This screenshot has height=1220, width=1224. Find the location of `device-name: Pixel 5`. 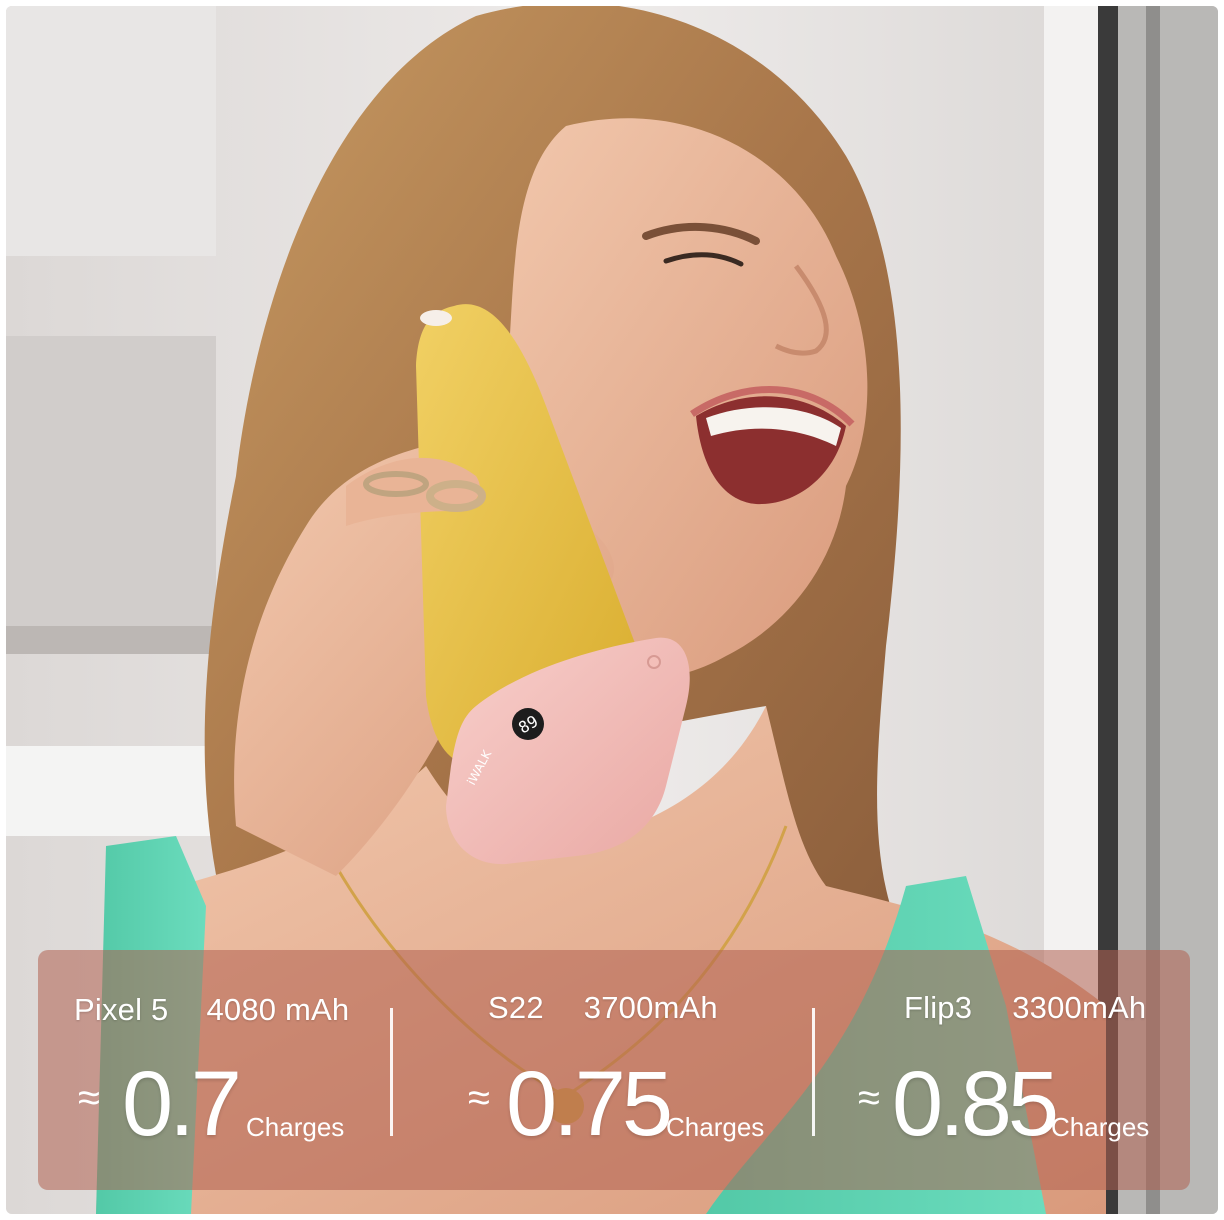

device-name: Pixel 5 is located at coordinates (121, 1009).